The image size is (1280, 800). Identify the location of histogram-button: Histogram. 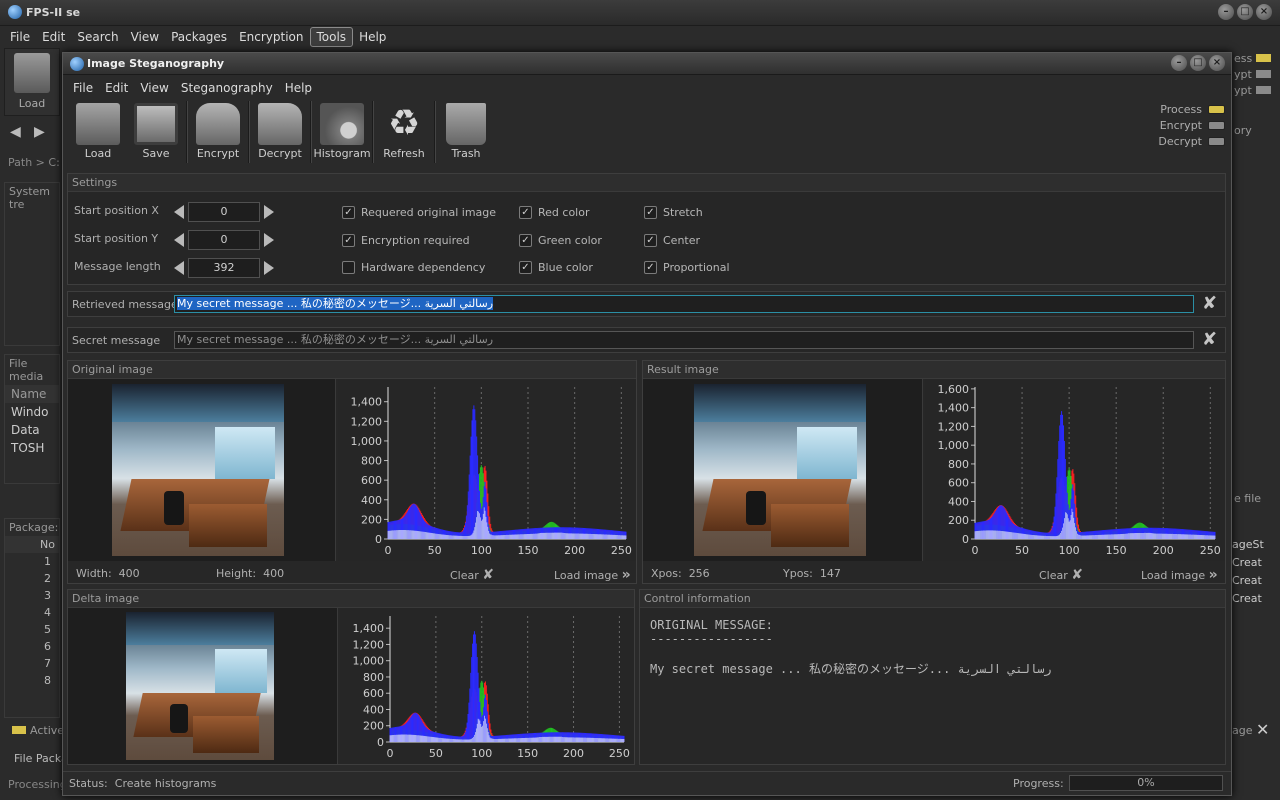
(342, 132).